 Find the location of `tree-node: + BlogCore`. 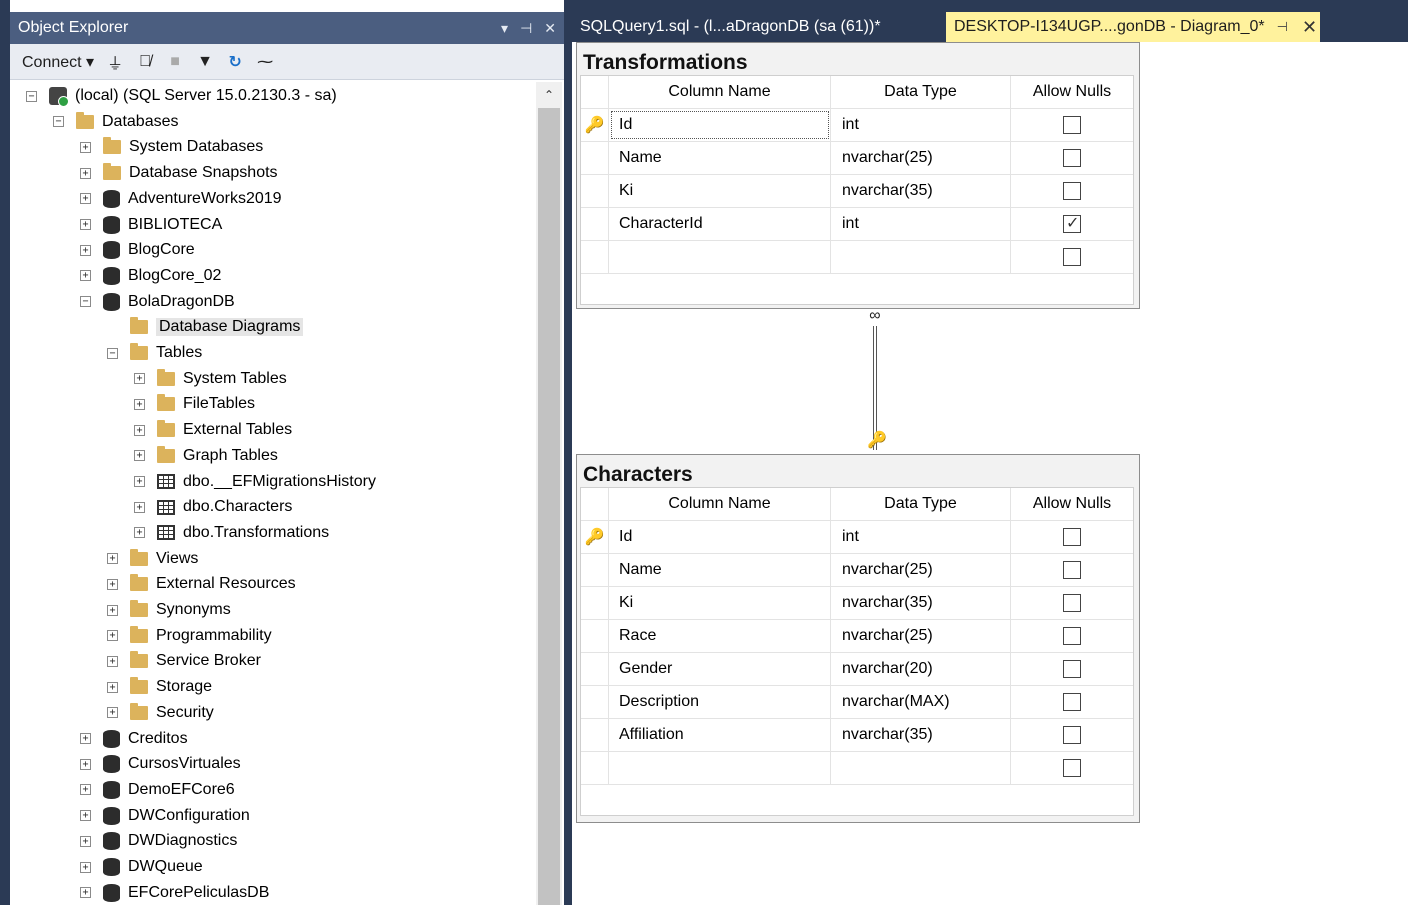

tree-node: + BlogCore is located at coordinates (137, 250).